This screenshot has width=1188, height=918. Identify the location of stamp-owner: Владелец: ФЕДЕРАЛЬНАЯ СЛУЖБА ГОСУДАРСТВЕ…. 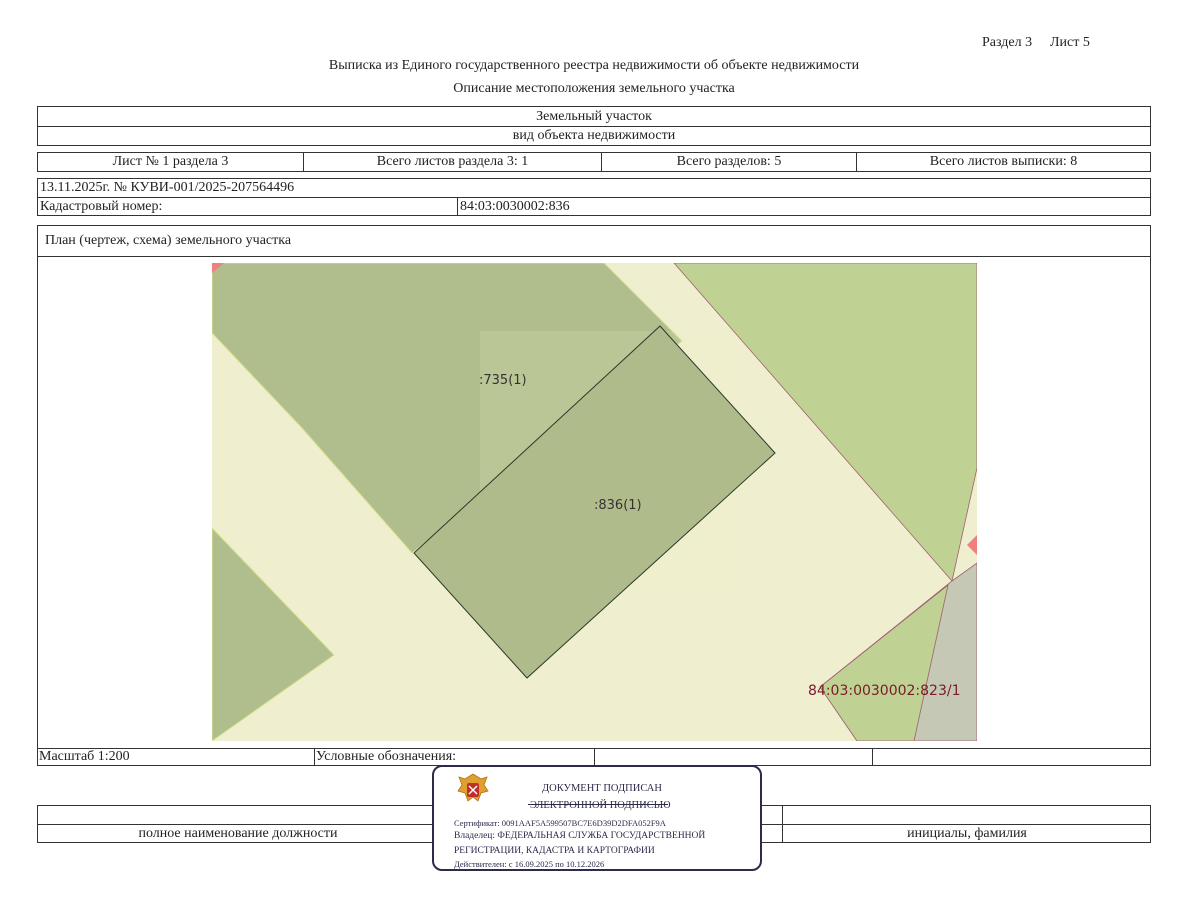
(580, 836).